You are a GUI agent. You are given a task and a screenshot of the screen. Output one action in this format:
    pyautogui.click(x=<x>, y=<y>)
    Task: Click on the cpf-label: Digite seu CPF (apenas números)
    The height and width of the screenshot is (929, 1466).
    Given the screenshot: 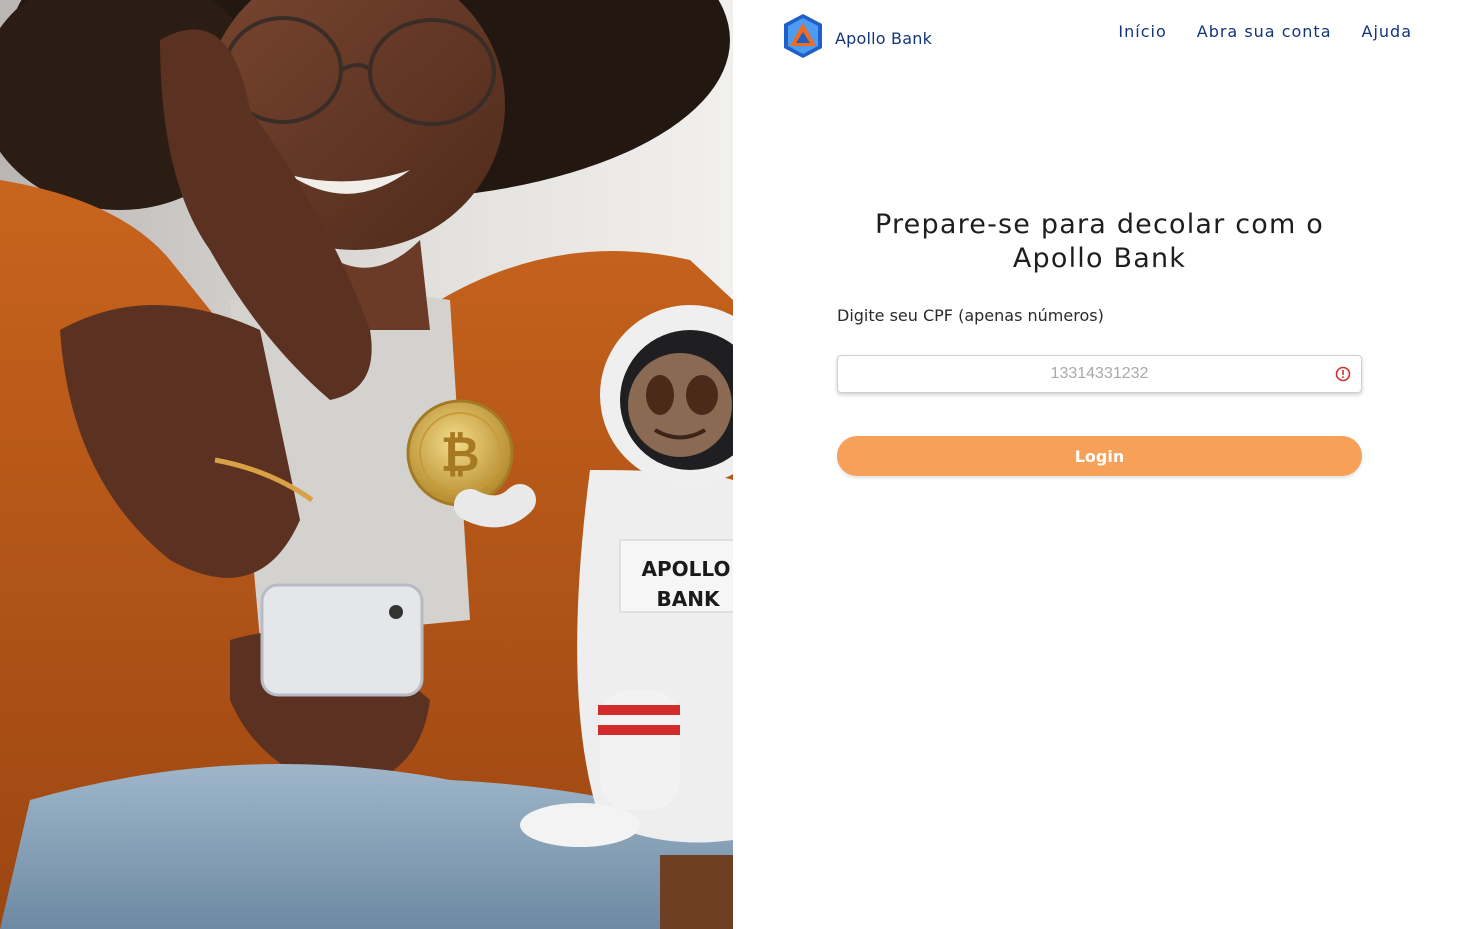 What is the action you would take?
    pyautogui.click(x=970, y=315)
    